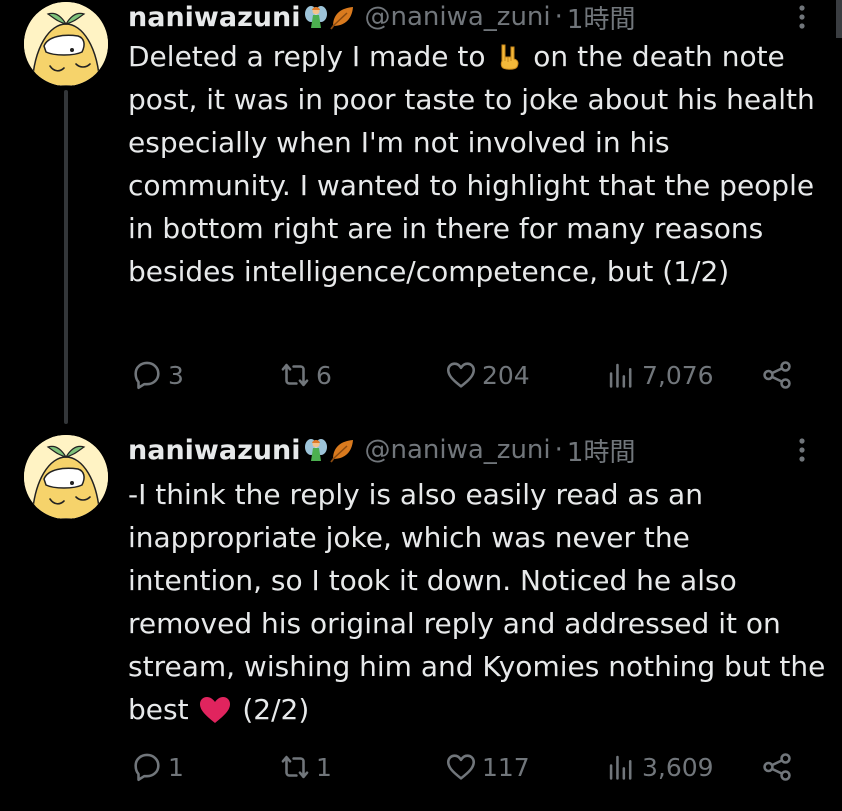 Image resolution: width=842 pixels, height=811 pixels. Describe the element at coordinates (271, 709) in the screenshot. I see `tweet-text-part: (2/2)` at that location.